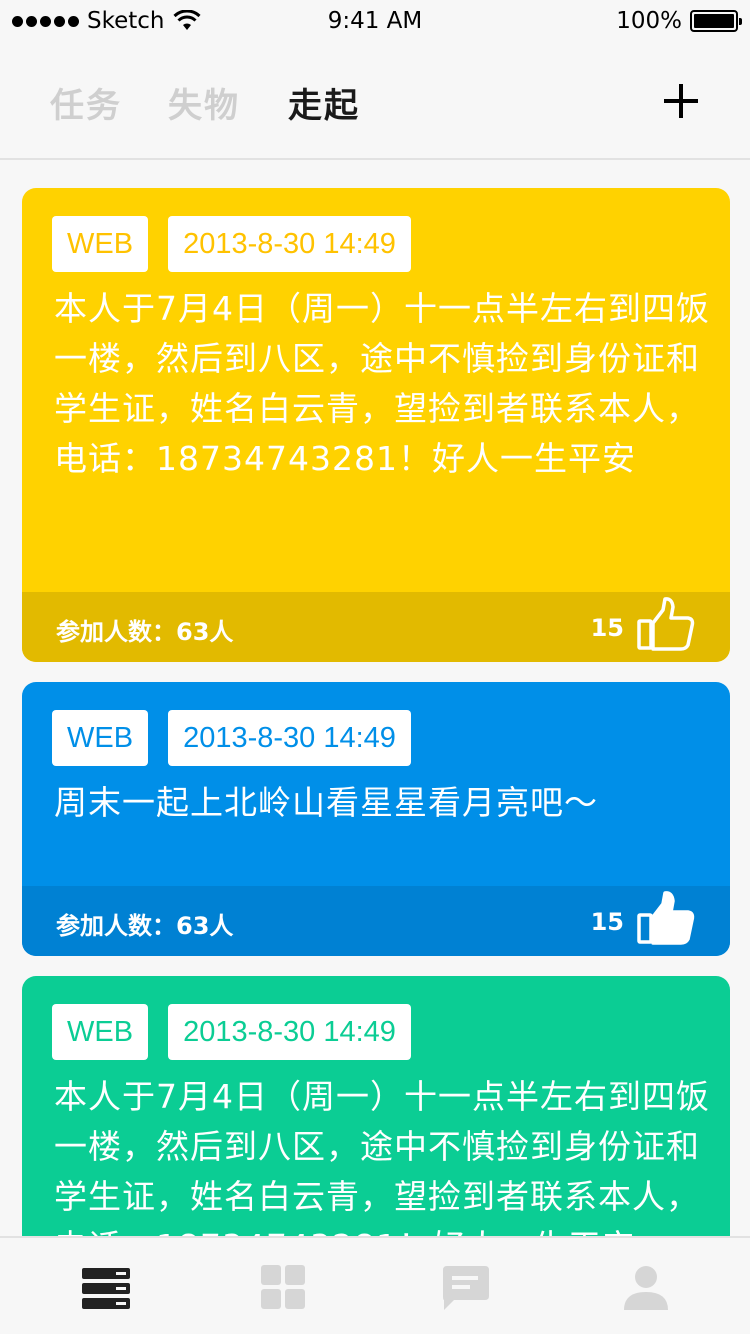 The height and width of the screenshot is (1334, 750). I want to click on list-icon, so click(106, 1288).